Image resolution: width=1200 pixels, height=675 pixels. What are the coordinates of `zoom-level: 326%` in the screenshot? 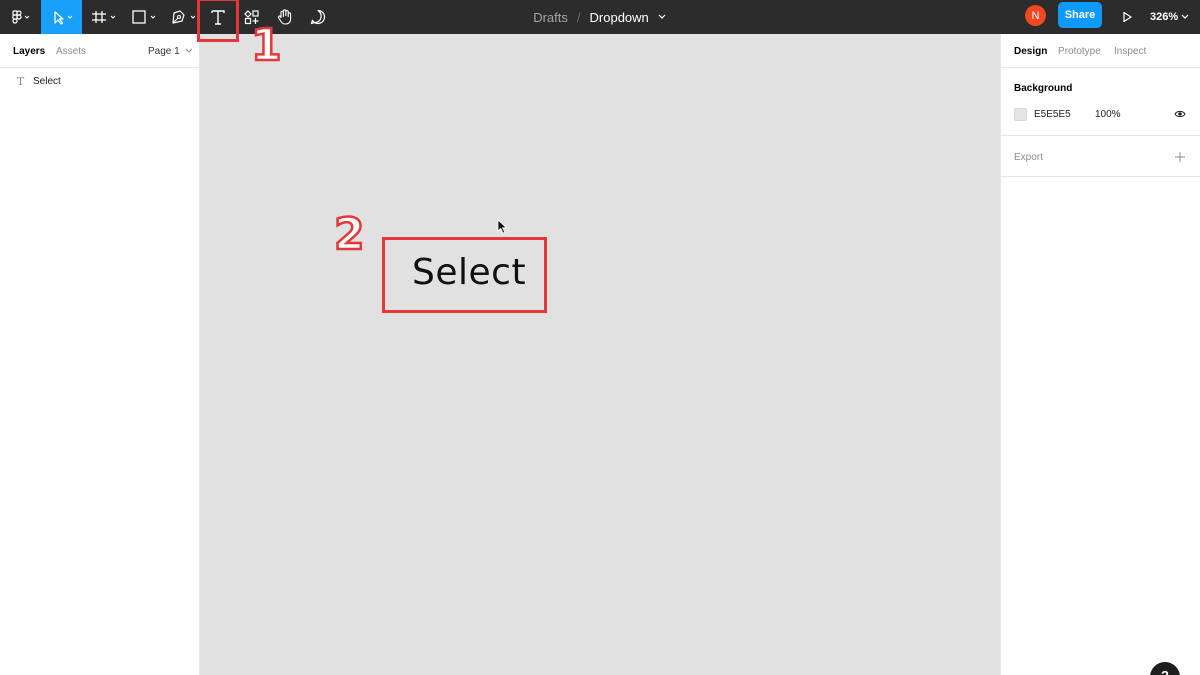 It's located at (1164, 17).